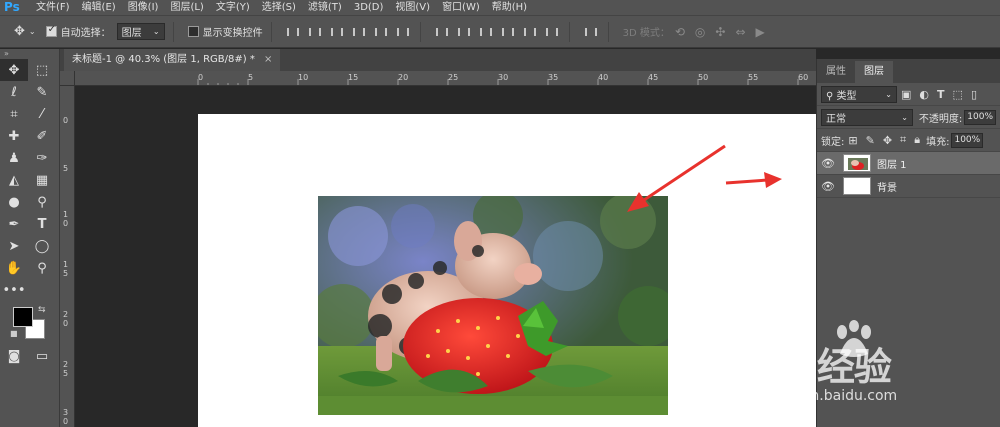  Describe the element at coordinates (14, 136) in the screenshot. I see `healing-brush-icon: ✚` at that location.